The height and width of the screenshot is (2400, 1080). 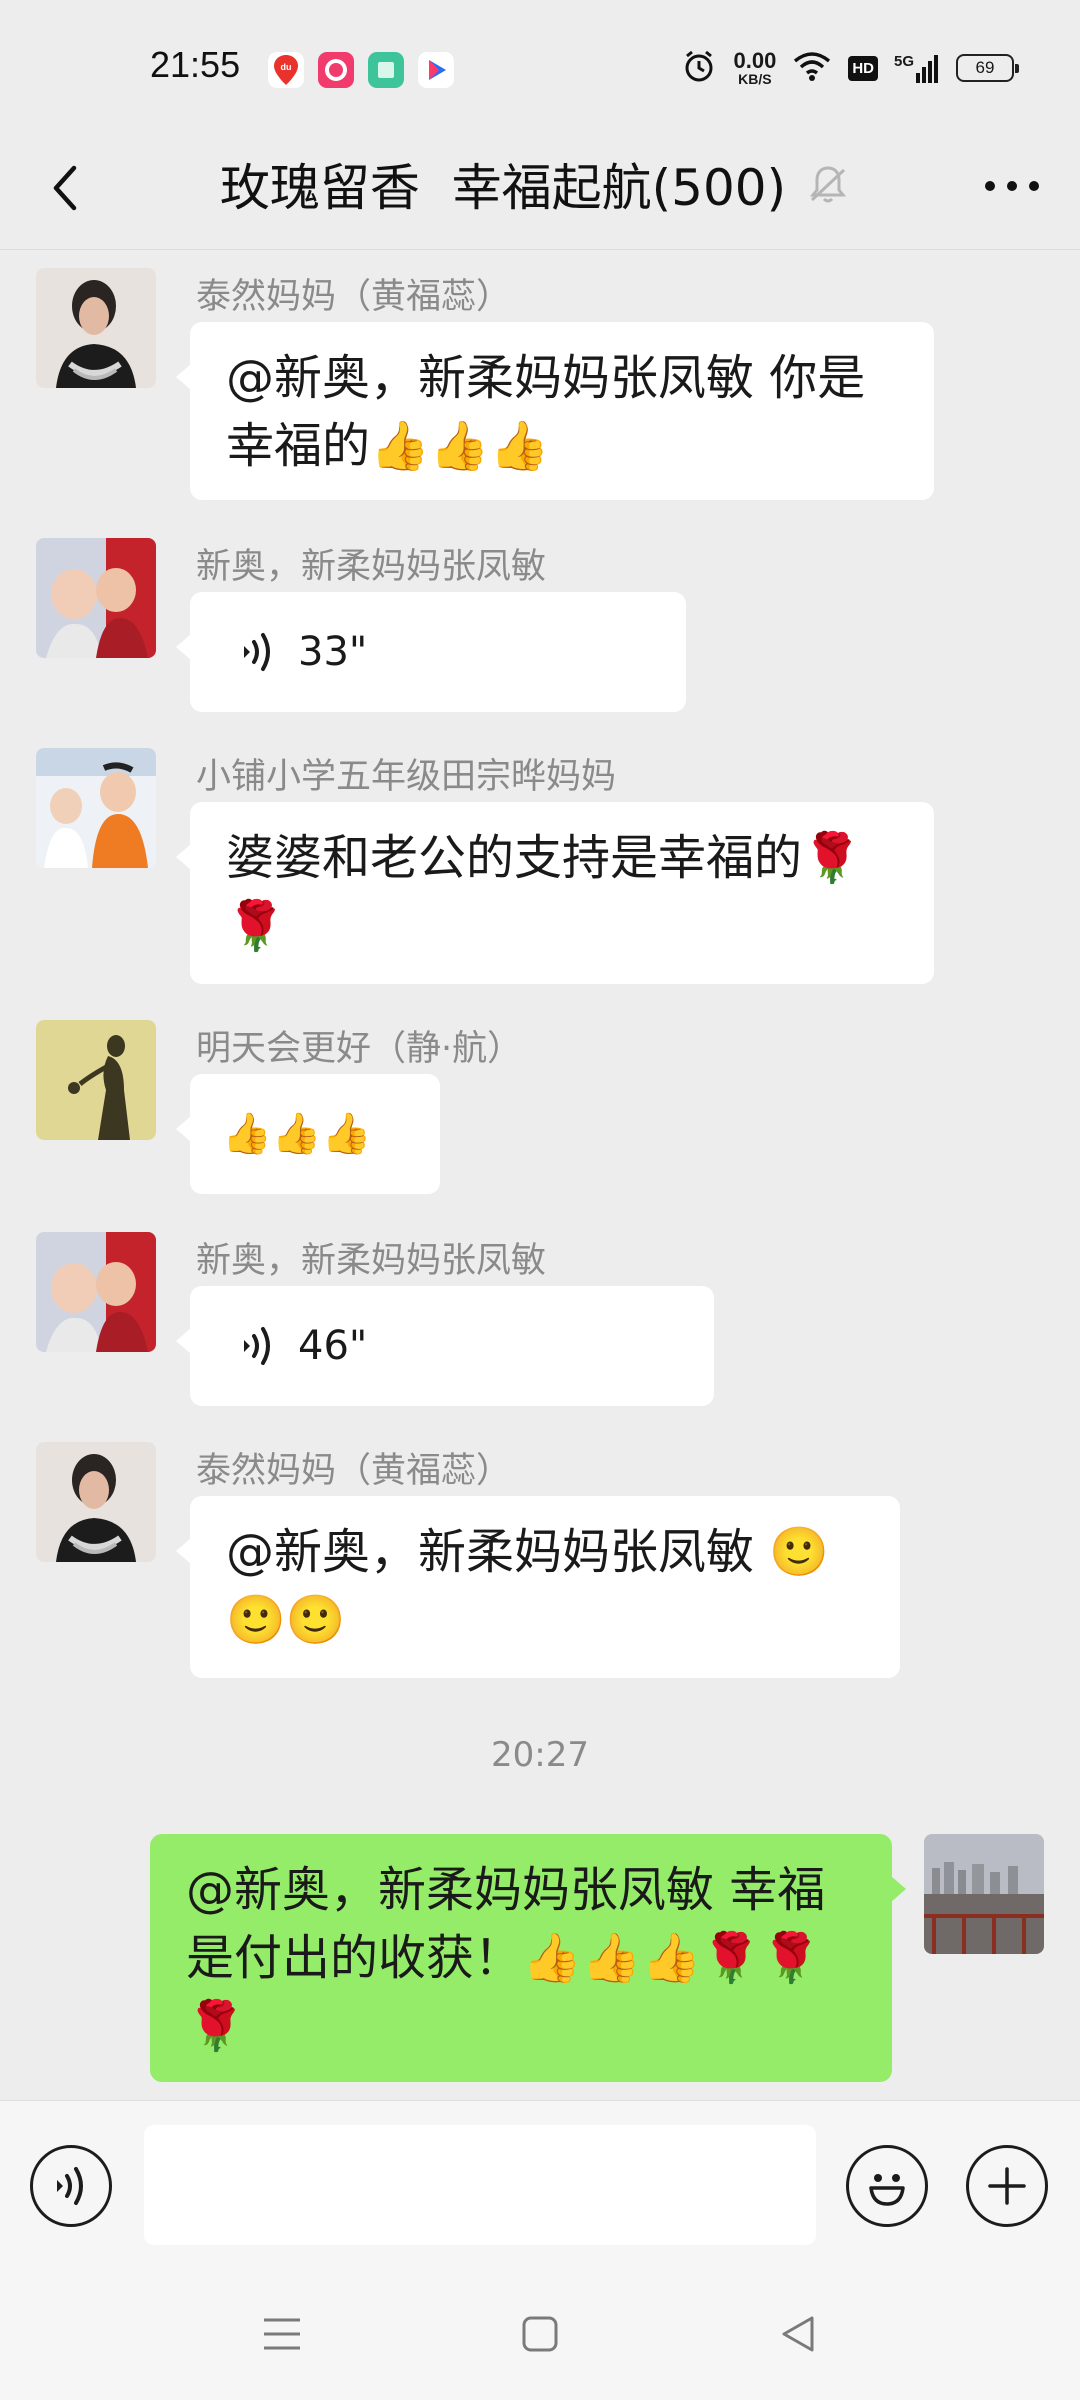 I want to click on status-notification-icons: du, so click(x=361, y=70).